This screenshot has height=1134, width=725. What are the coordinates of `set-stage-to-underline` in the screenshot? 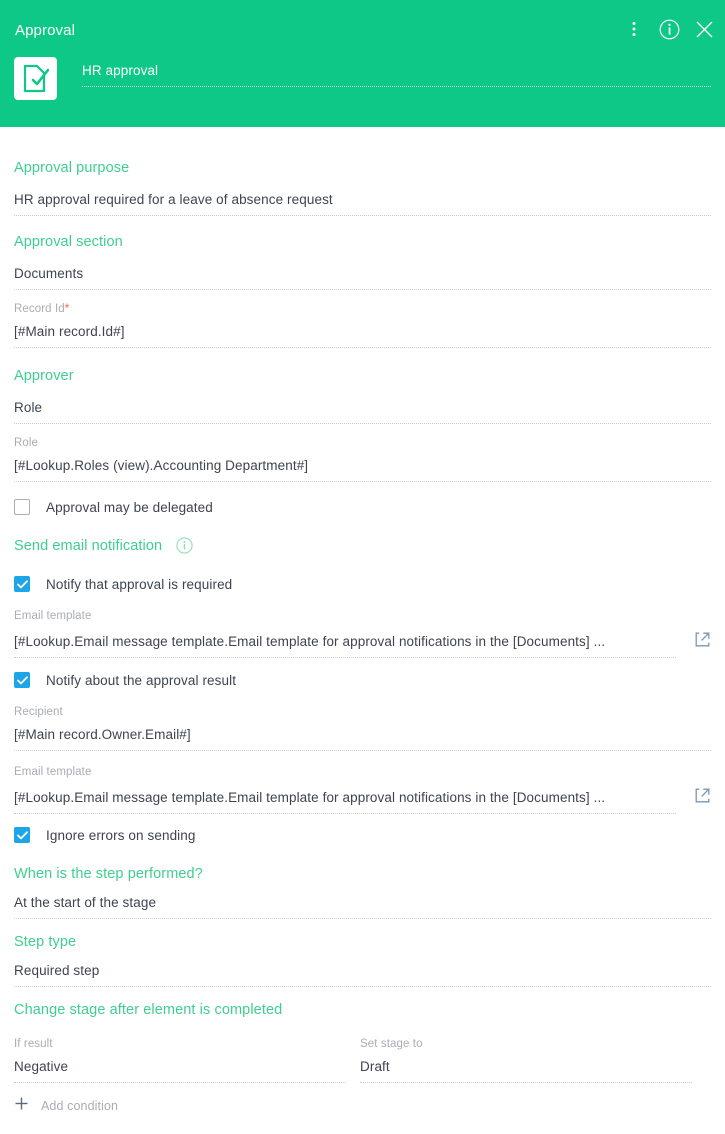 It's located at (526, 1082).